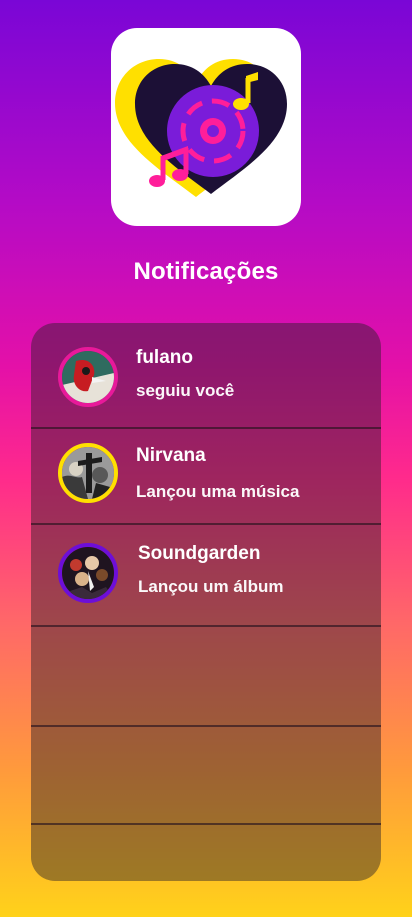  What do you see at coordinates (211, 586) in the screenshot?
I see `notification-message: Lançou um álbum` at bounding box center [211, 586].